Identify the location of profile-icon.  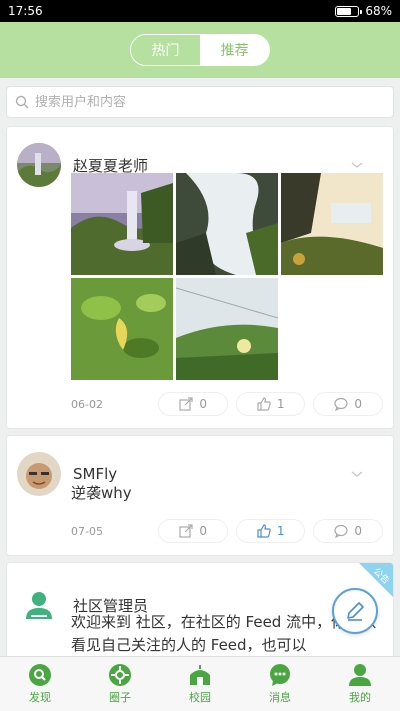
(360, 675).